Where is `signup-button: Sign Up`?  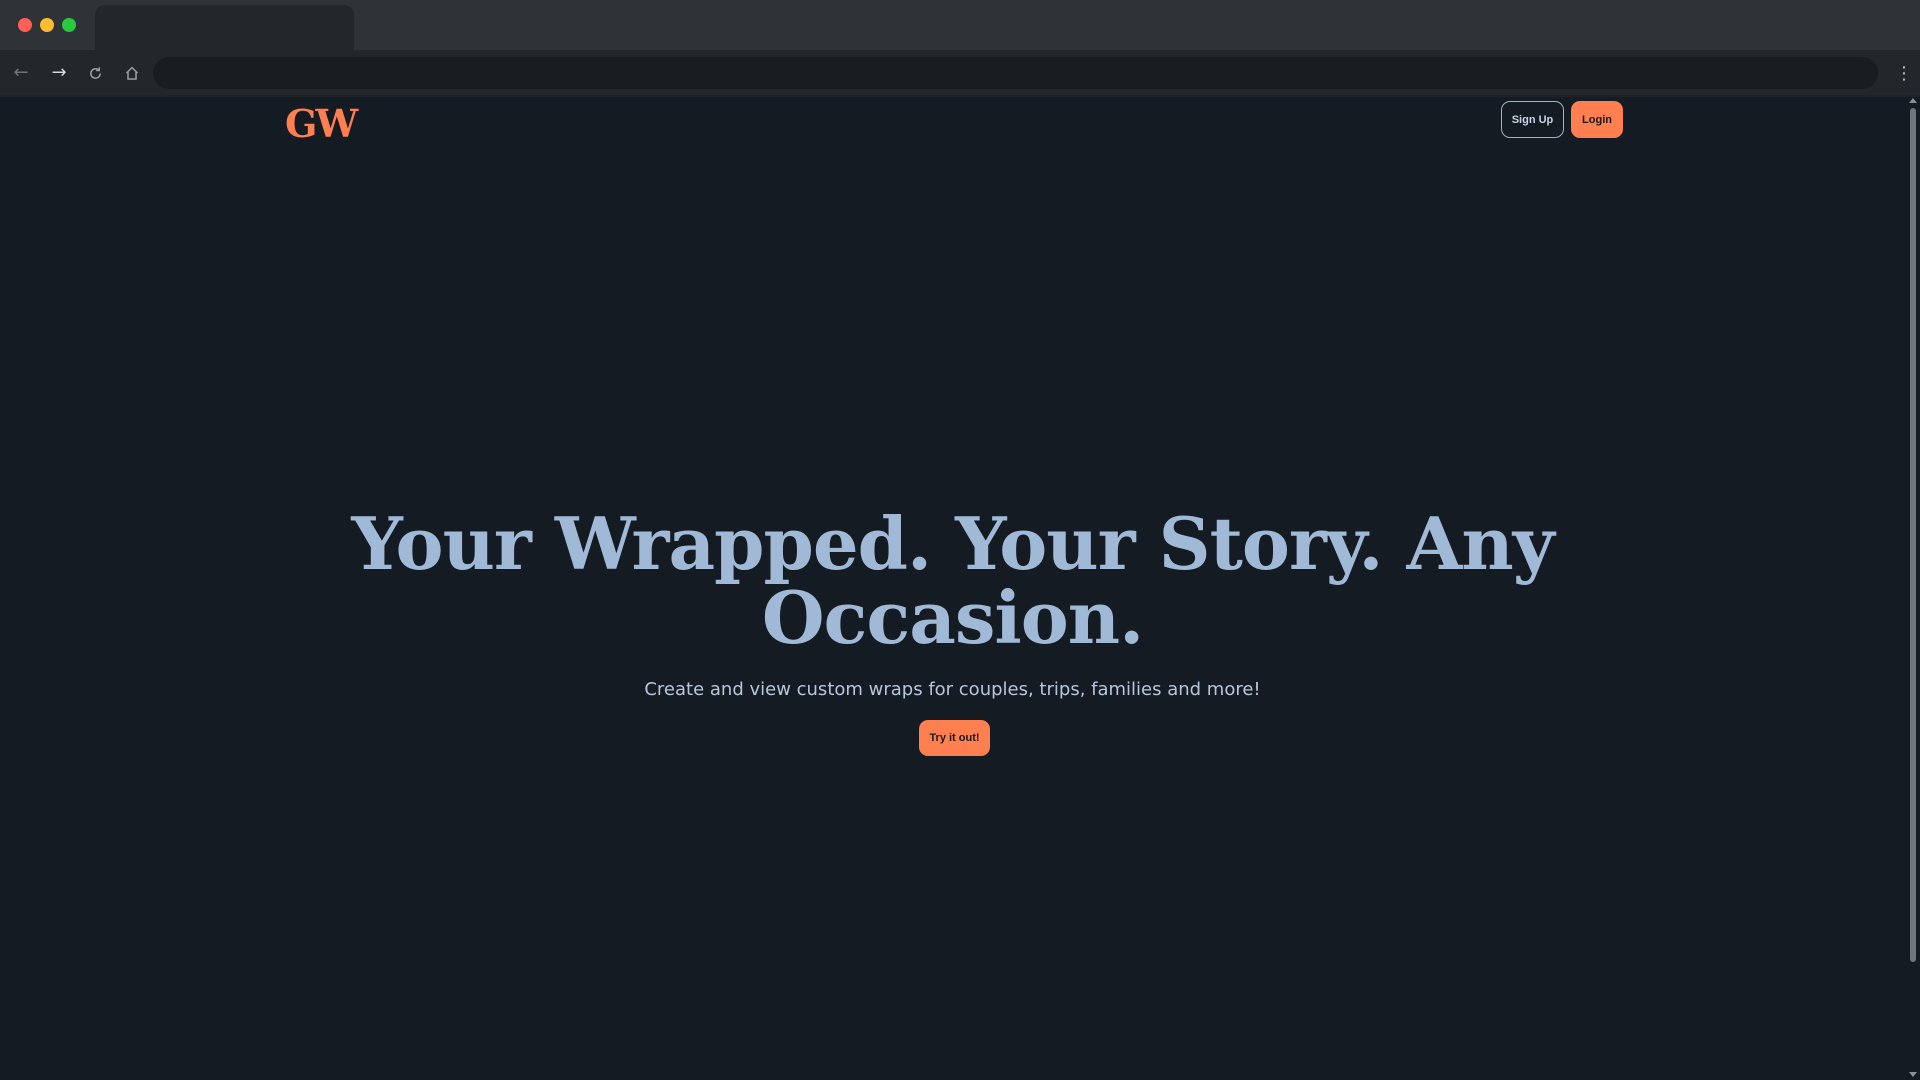
signup-button: Sign Up is located at coordinates (1532, 119).